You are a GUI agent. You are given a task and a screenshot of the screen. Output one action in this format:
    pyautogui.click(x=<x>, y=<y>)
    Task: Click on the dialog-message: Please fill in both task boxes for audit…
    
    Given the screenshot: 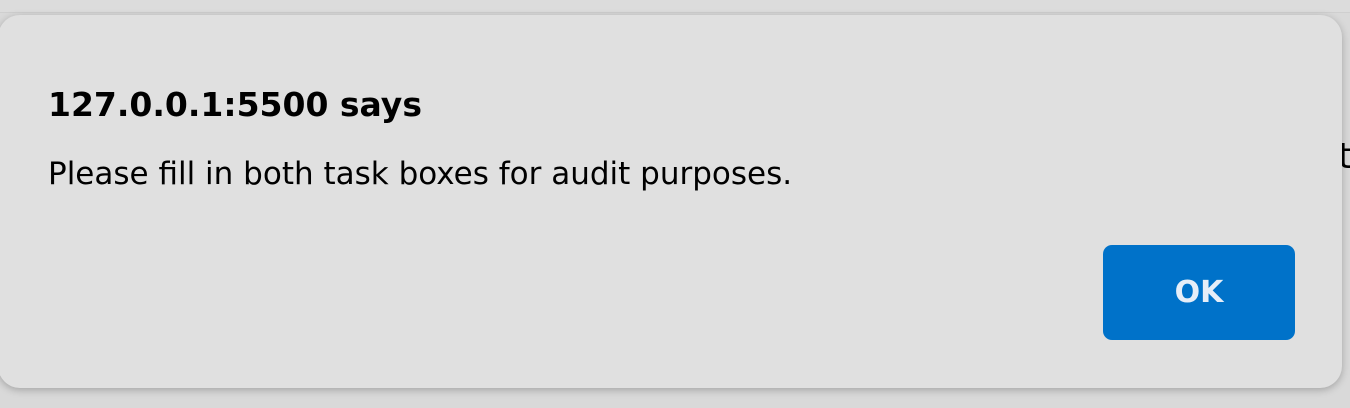 What is the action you would take?
    pyautogui.click(x=420, y=174)
    